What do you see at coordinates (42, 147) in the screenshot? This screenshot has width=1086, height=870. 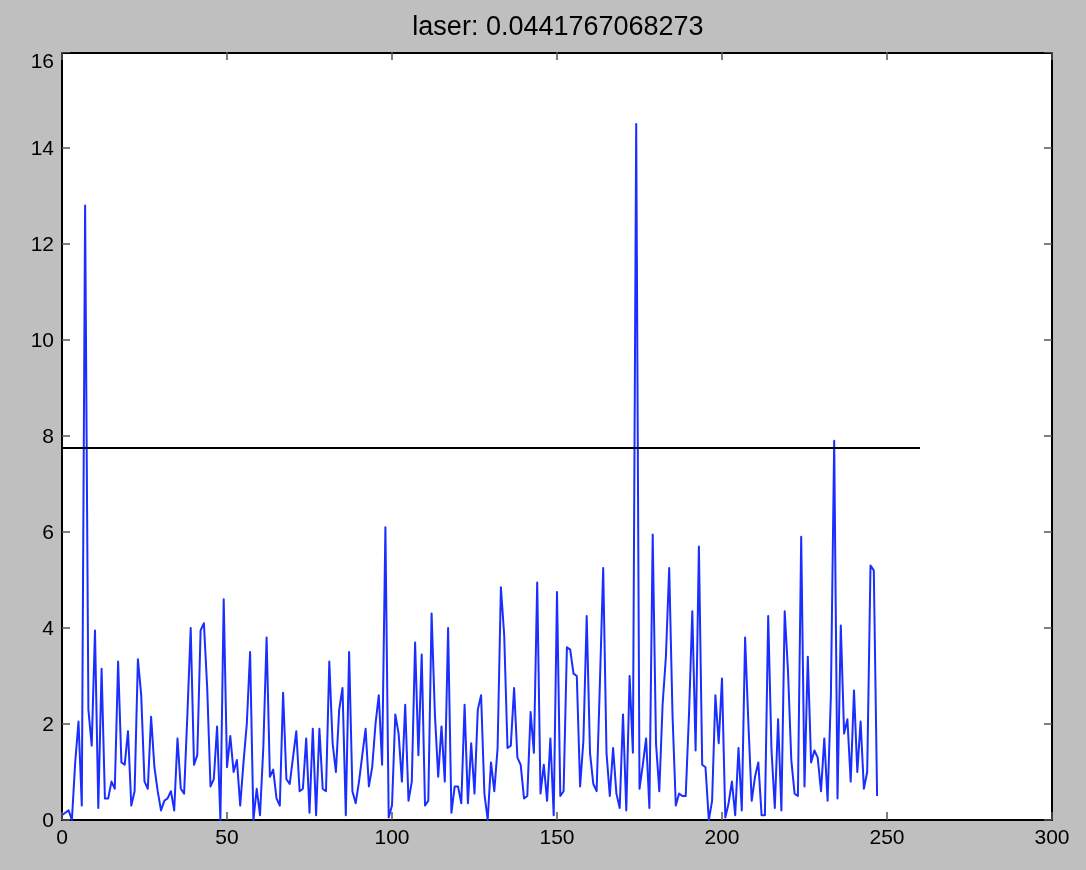 I see `tick-label: 14` at bounding box center [42, 147].